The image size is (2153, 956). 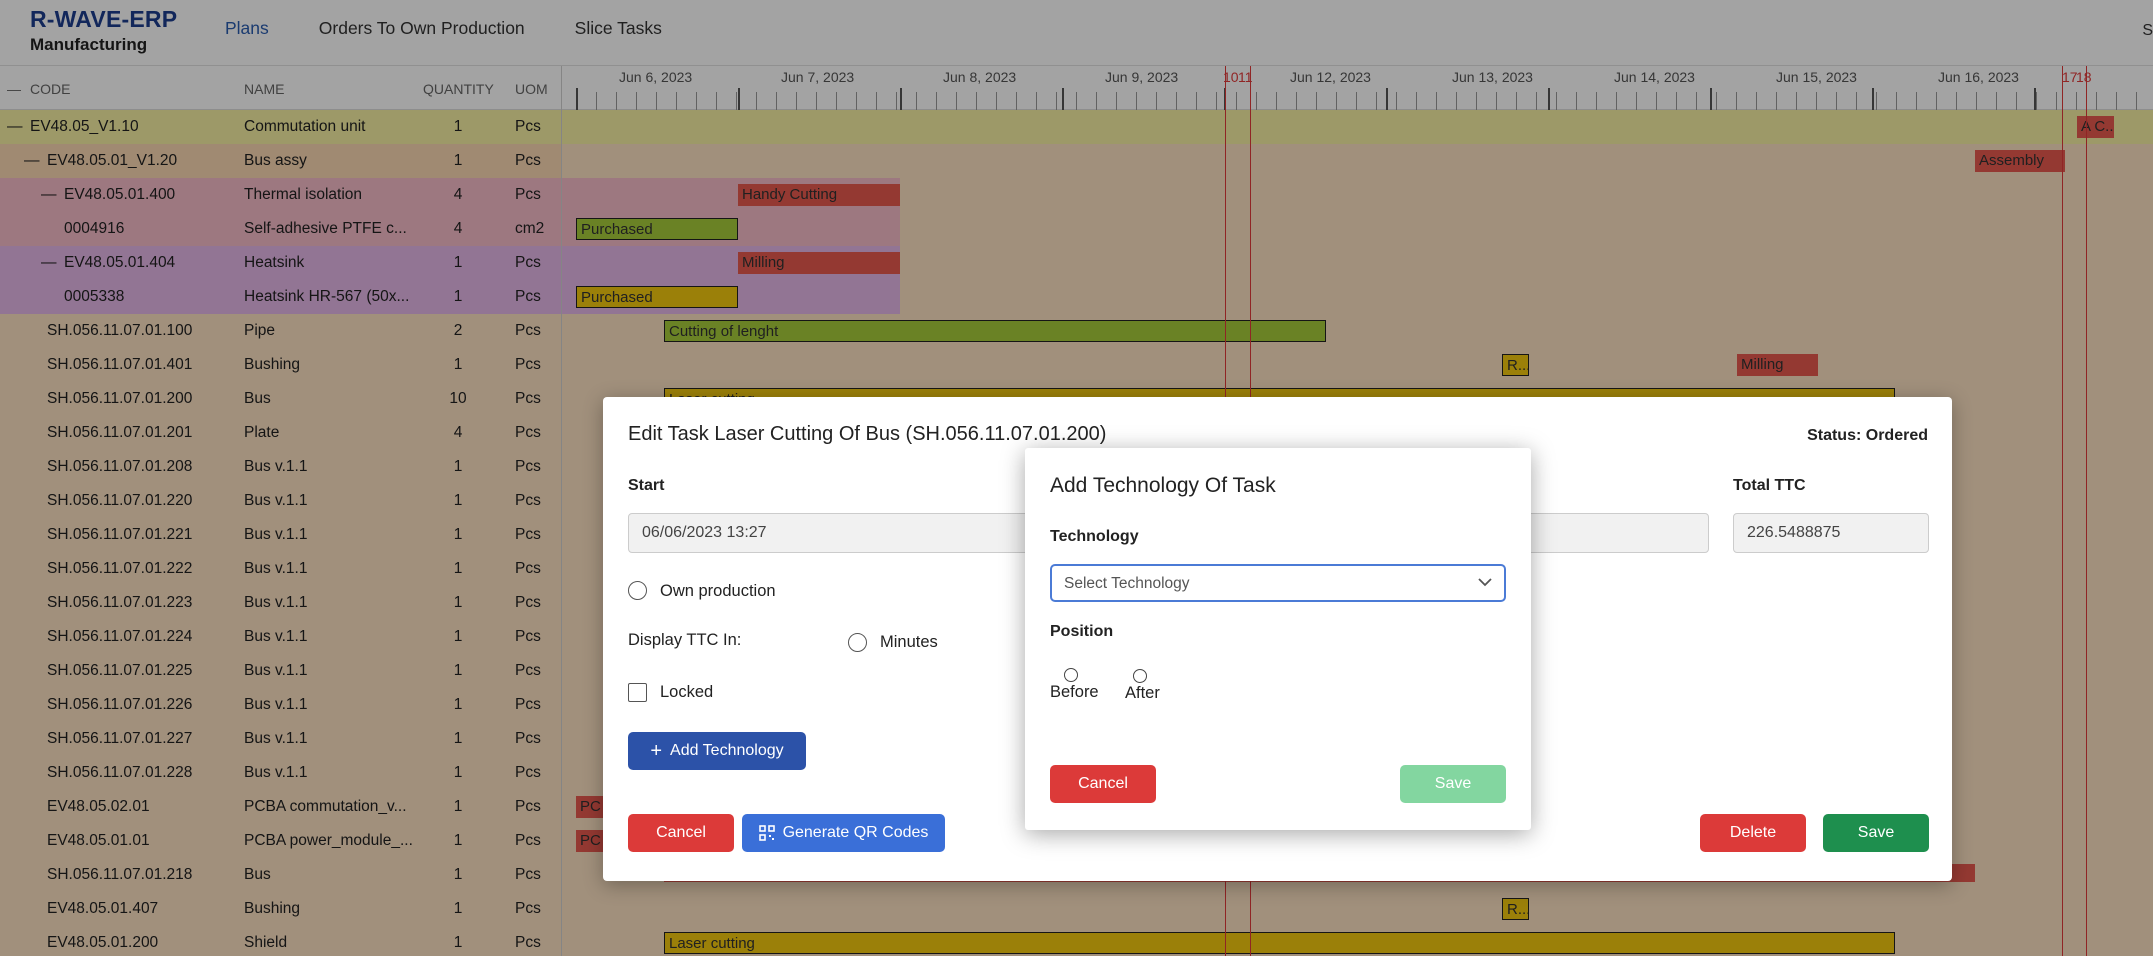 What do you see at coordinates (1453, 784) in the screenshot?
I see `dialog-save-button: Save` at bounding box center [1453, 784].